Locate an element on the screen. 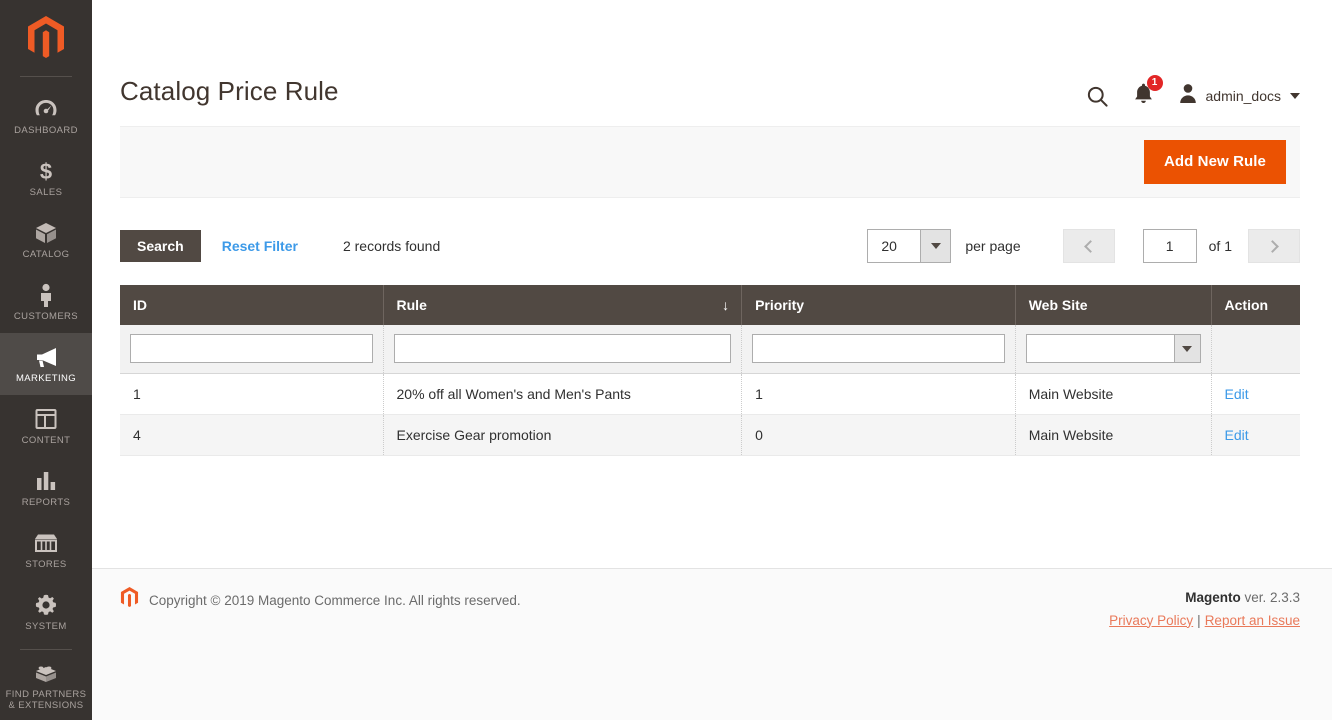  column-header-priority: Priority is located at coordinates (878, 305).